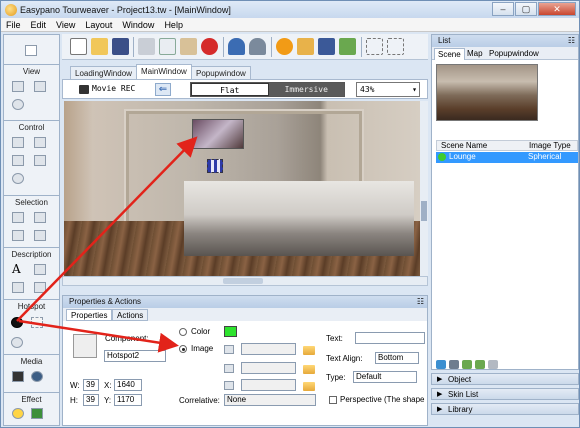 Image resolution: width=580 pixels, height=428 pixels. I want to click on tab-popupwindow: Popupwindow, so click(221, 73).